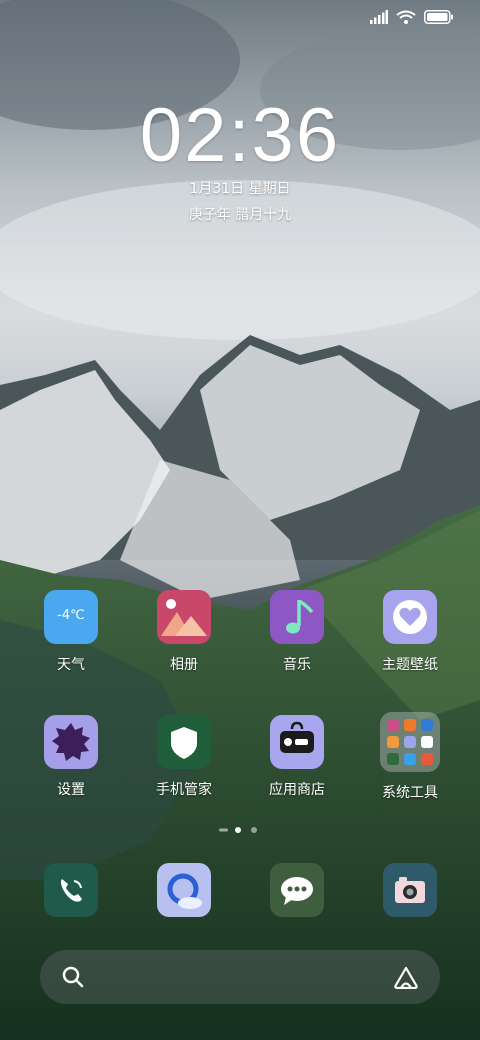 The image size is (480, 1040). Describe the element at coordinates (240, 189) in the screenshot. I see `clock-date: 1月31日 星期日` at that location.